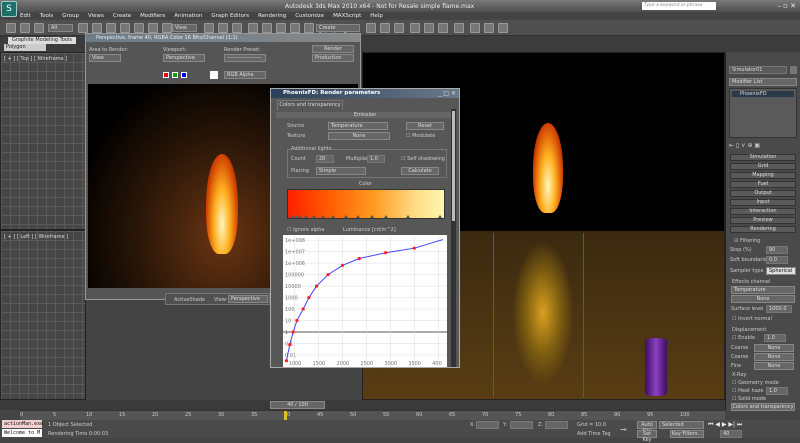  Describe the element at coordinates (594, 434) in the screenshot. I see `add-time-tag-button: Add Time Tag` at that location.